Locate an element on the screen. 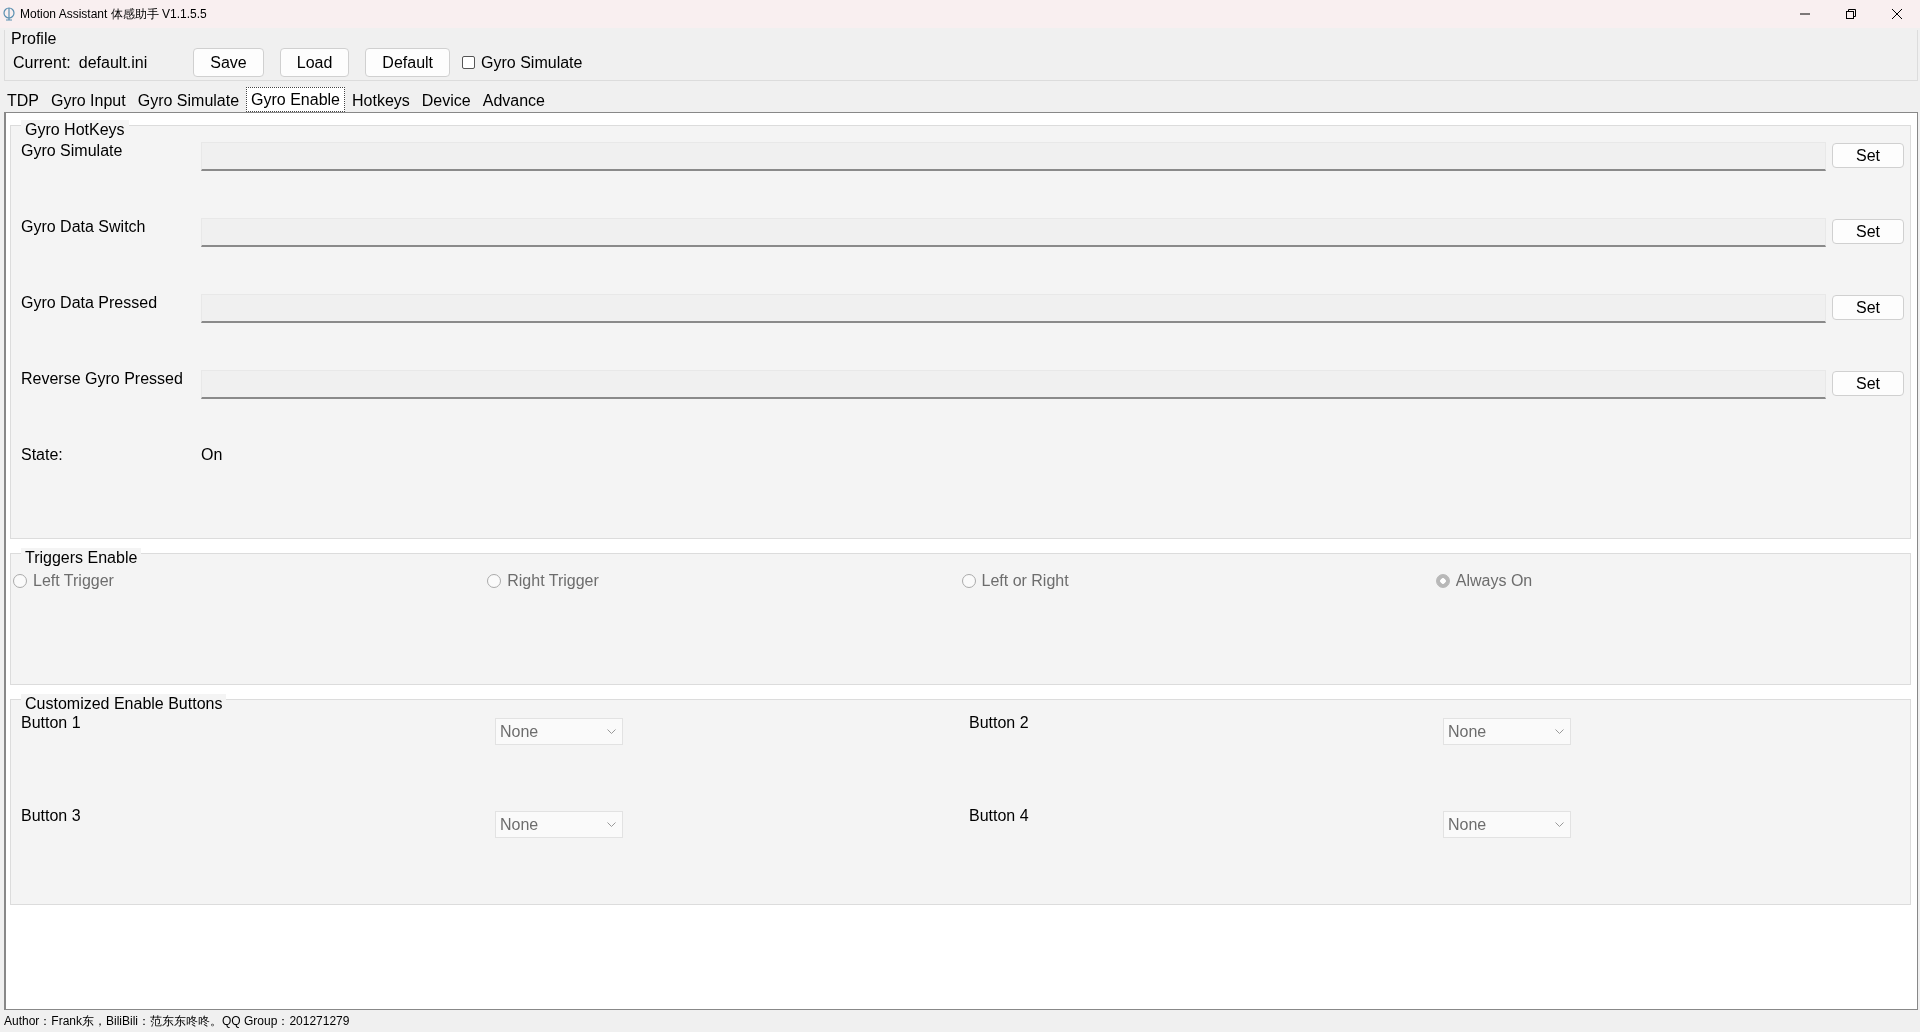  profile-button: Default is located at coordinates (408, 62).